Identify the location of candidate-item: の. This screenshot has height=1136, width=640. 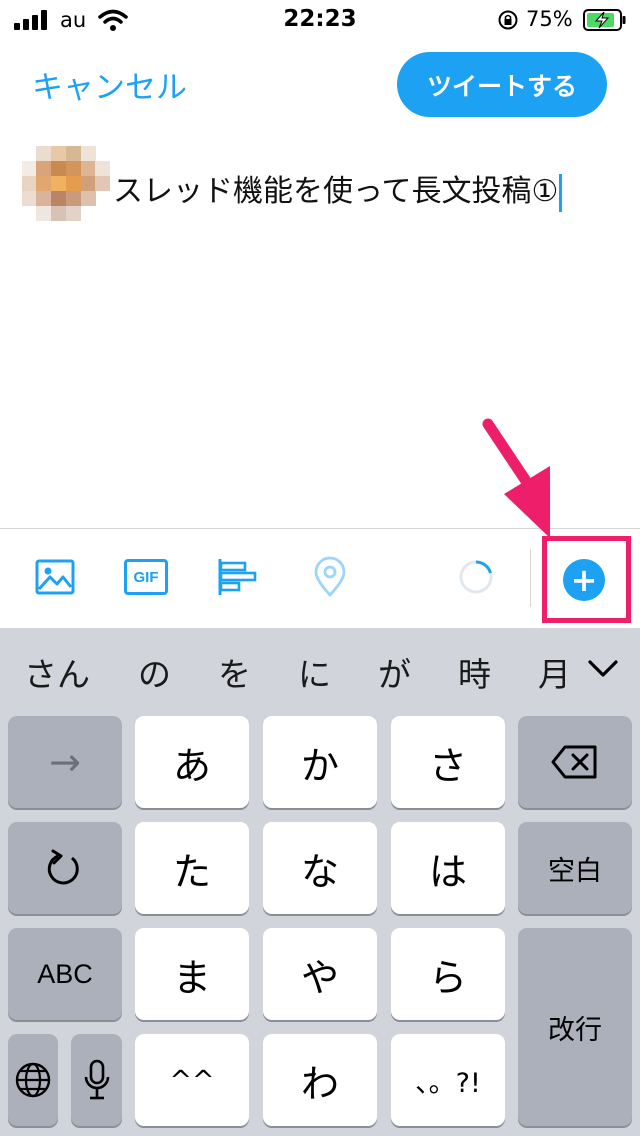
(154, 672).